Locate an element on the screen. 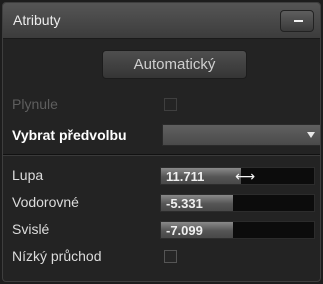  preset-dropdown is located at coordinates (241, 135).